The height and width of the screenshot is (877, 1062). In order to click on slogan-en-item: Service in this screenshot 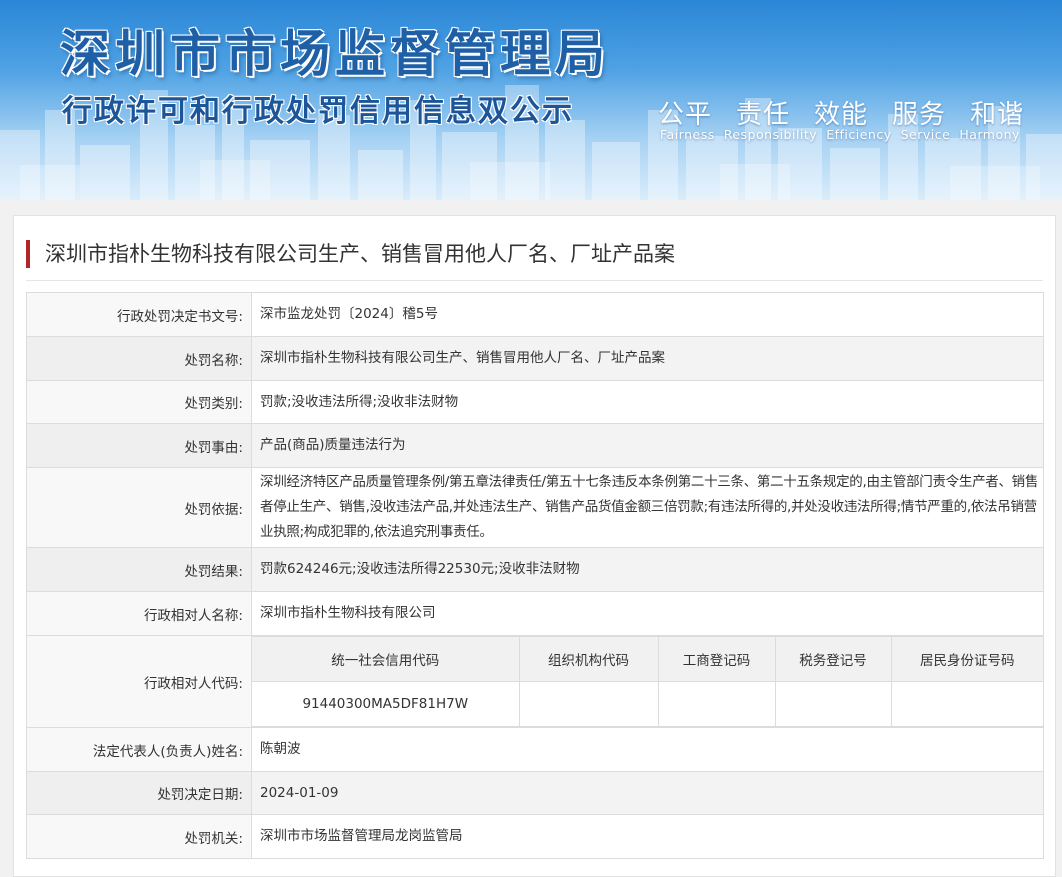, I will do `click(925, 134)`.